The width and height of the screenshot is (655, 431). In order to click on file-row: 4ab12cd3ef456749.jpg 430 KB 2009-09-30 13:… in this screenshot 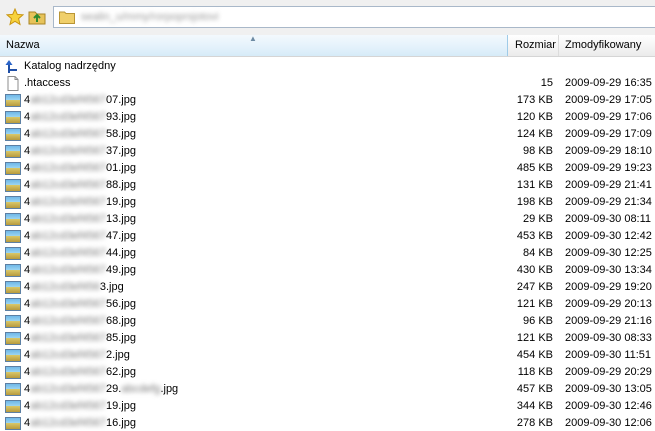, I will do `click(327, 270)`.